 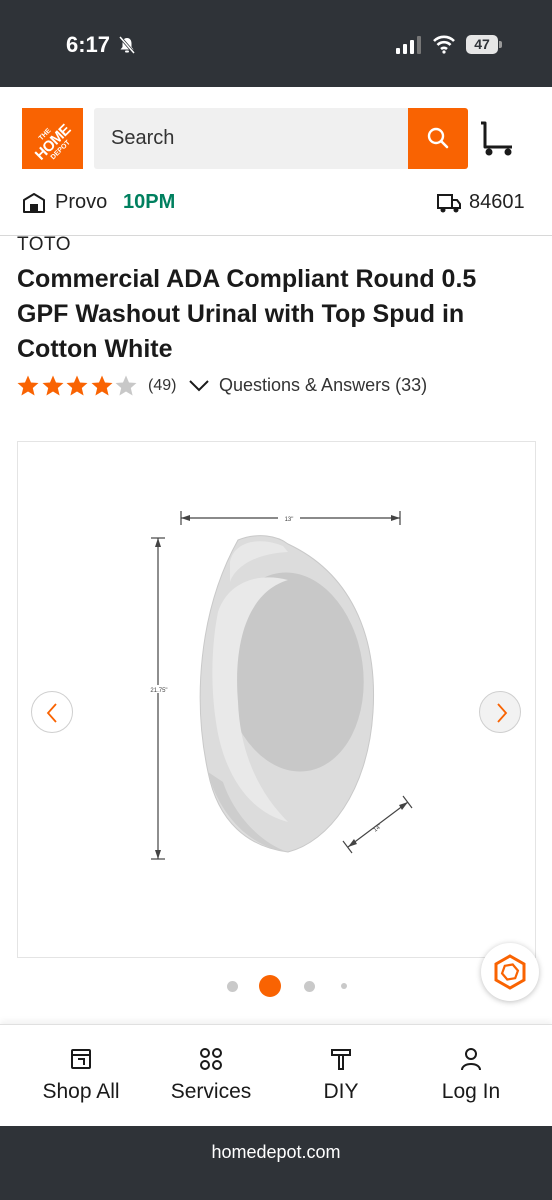 I want to click on star-rating, so click(x=77, y=386).